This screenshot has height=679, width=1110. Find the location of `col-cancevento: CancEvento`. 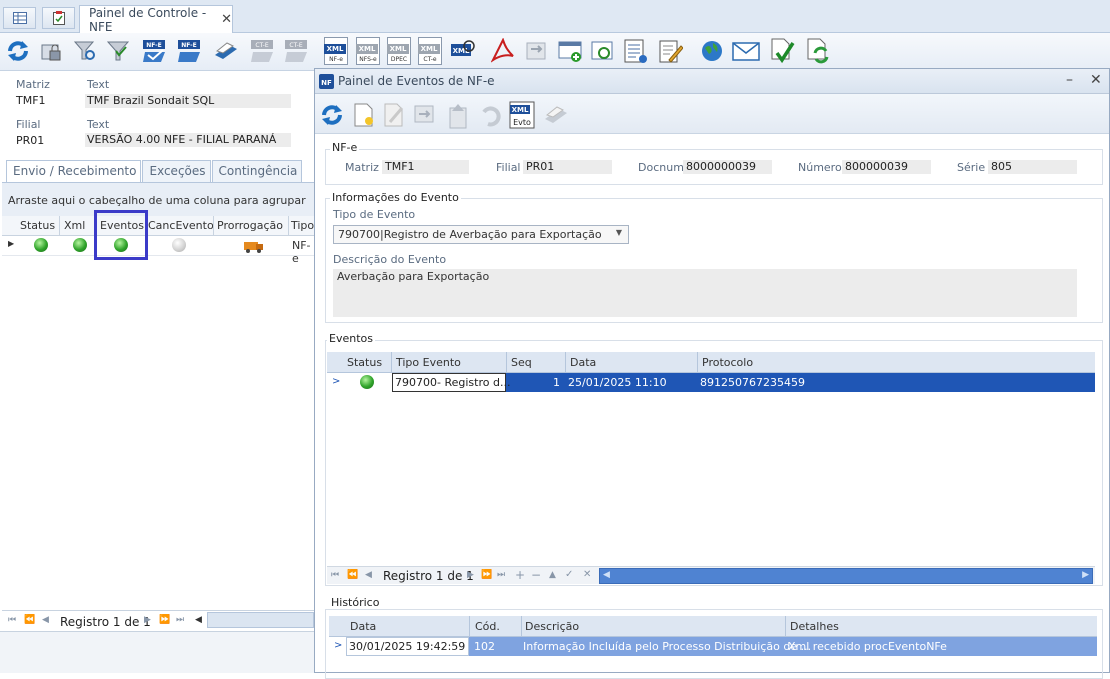

col-cancevento: CancEvento is located at coordinates (181, 225).